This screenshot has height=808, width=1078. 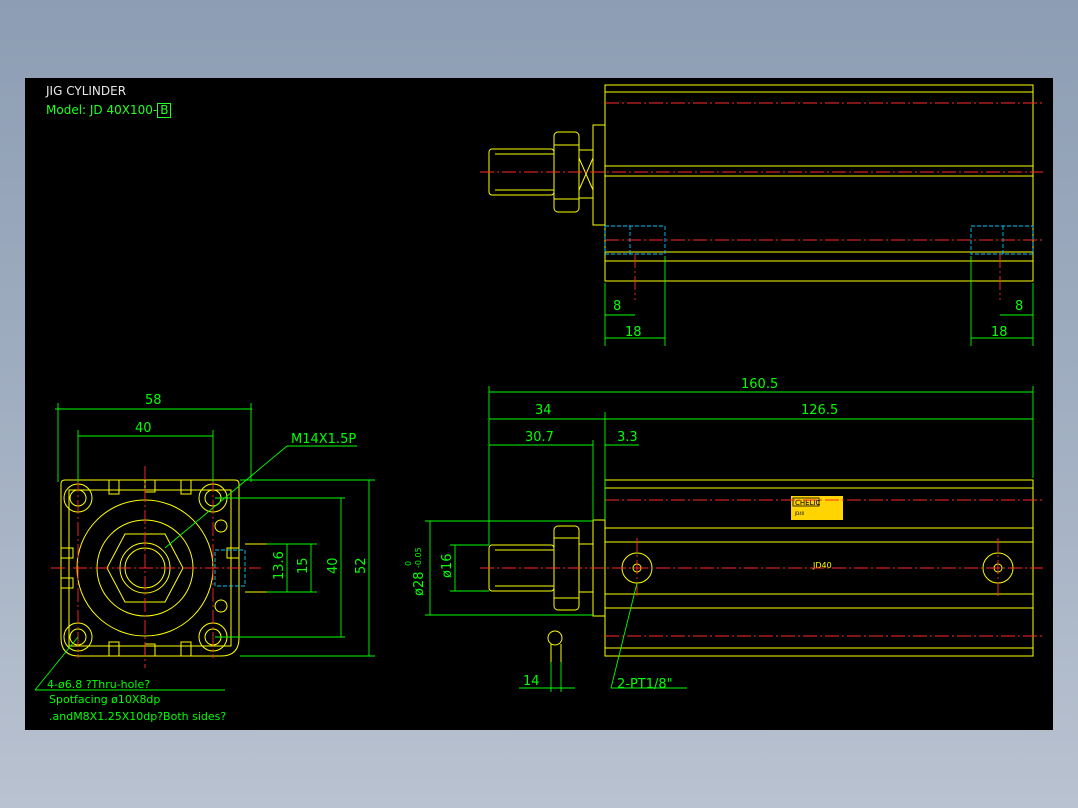 I want to click on note-thru-hole: 4-ø6.8 ?Thru-hole?, so click(x=98, y=684).